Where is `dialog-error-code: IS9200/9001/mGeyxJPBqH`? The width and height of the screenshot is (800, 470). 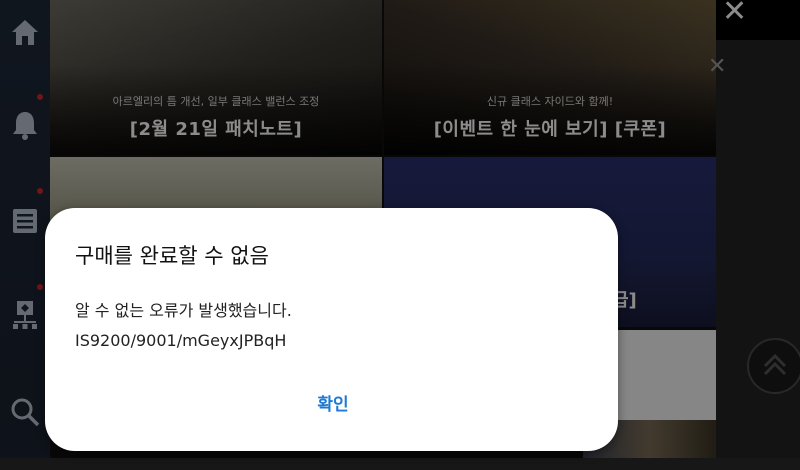
dialog-error-code: IS9200/9001/mGeyxJPBqH is located at coordinates (181, 340).